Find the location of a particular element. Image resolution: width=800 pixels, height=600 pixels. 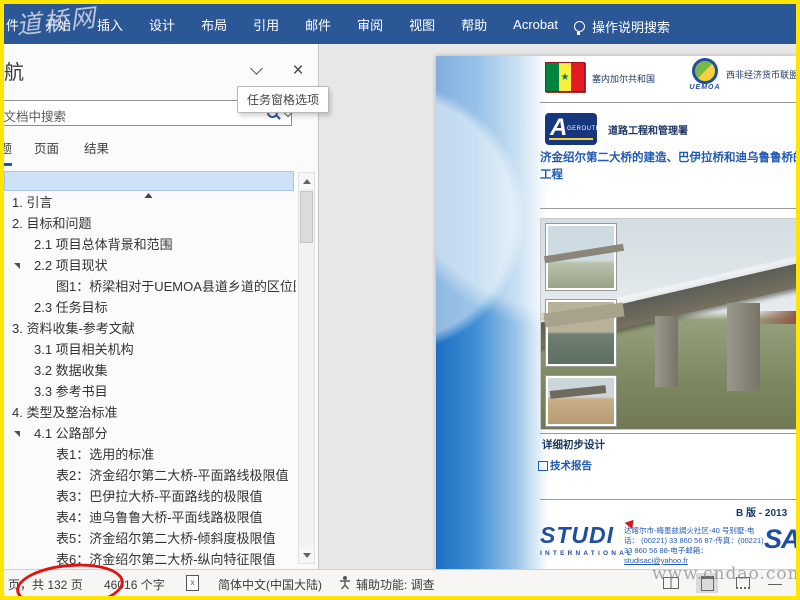

page-count: 页，共 132 页 is located at coordinates (45, 584).